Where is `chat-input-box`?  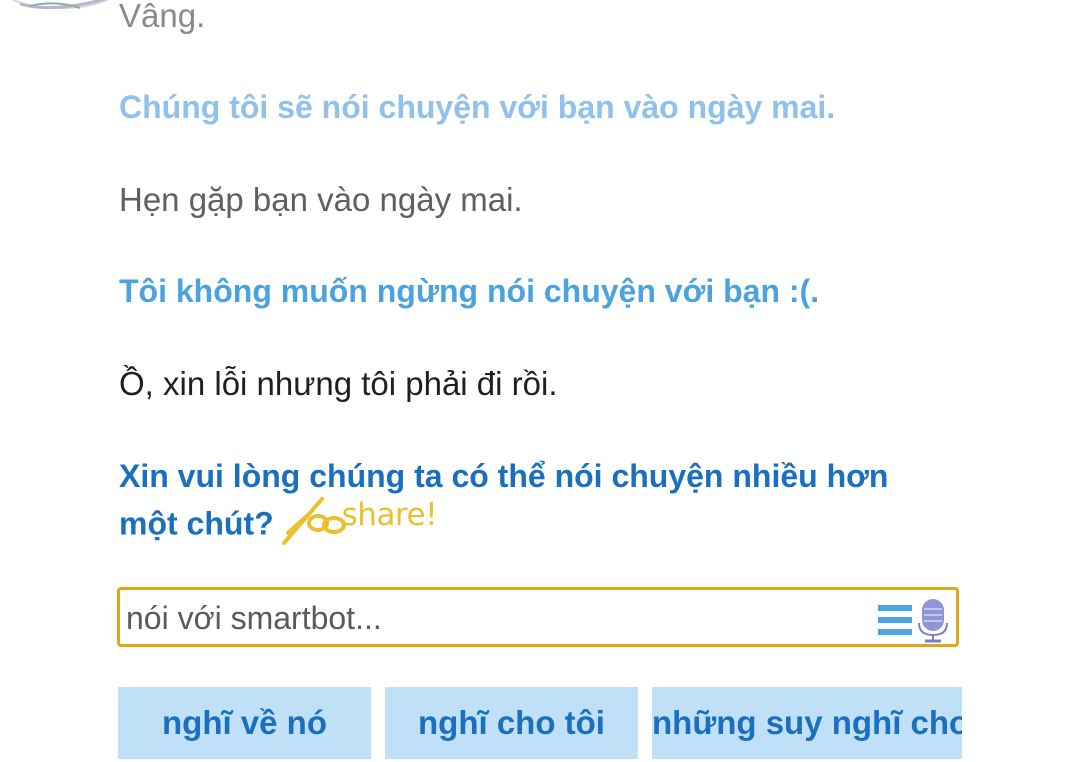 chat-input-box is located at coordinates (538, 617).